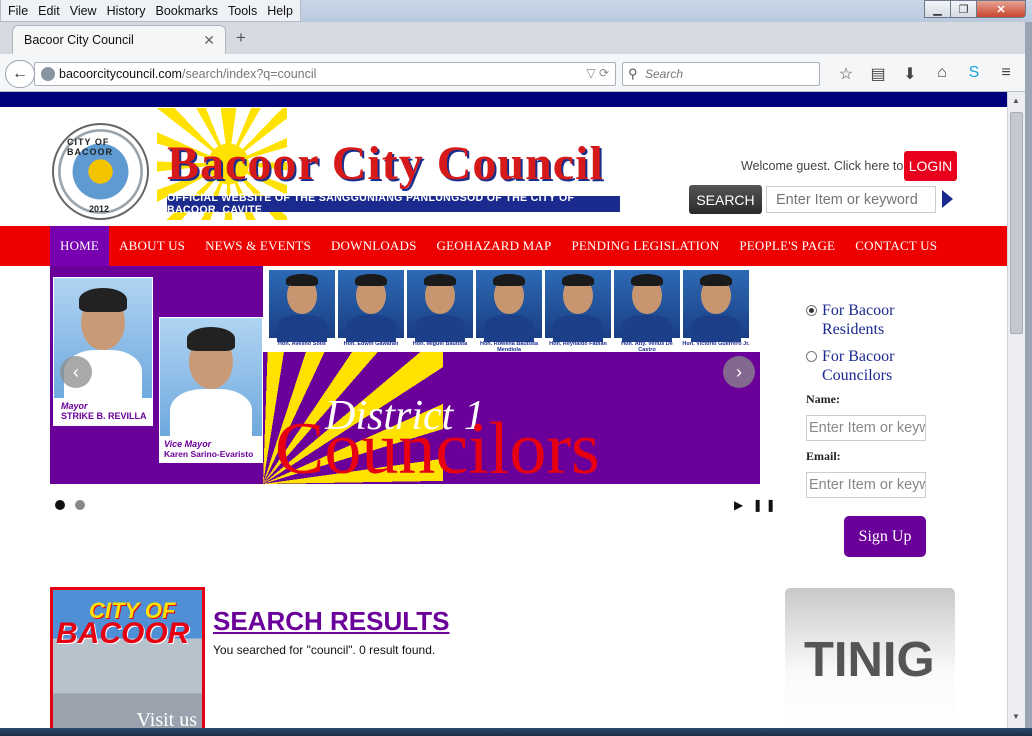  I want to click on tab-strip: Bacoor City Council ✕ +, so click(516, 38).